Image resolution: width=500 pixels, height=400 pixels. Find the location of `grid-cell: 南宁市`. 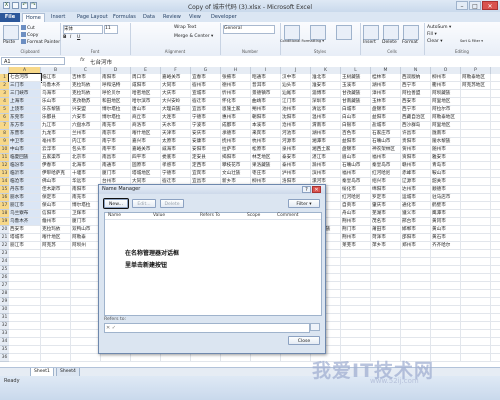

grid-cell: 南宁市 is located at coordinates (116, 142).